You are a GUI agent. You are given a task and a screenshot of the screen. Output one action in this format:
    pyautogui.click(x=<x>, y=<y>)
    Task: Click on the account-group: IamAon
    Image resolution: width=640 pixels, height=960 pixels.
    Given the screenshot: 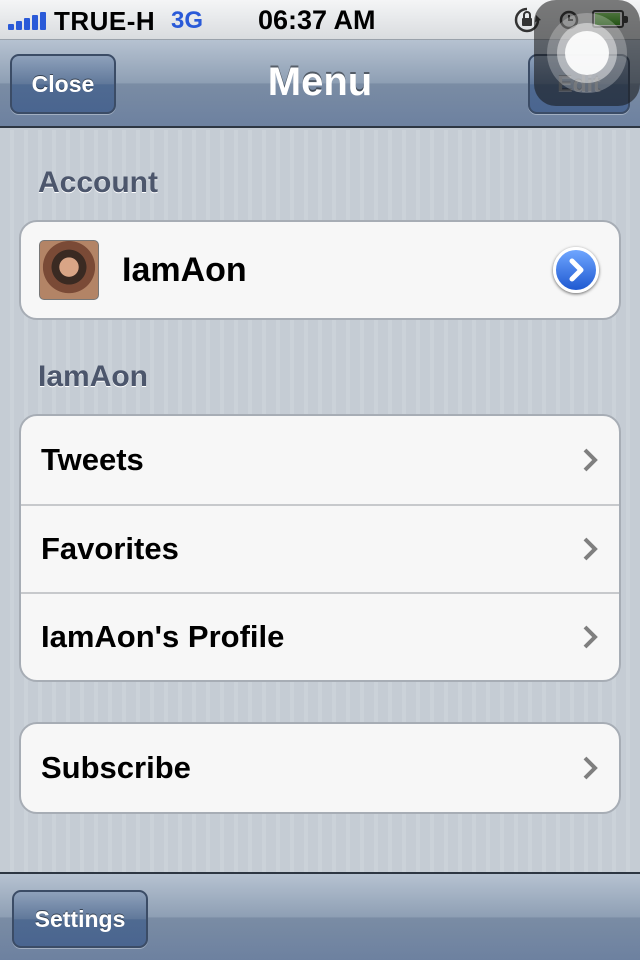 What is the action you would take?
    pyautogui.click(x=320, y=270)
    